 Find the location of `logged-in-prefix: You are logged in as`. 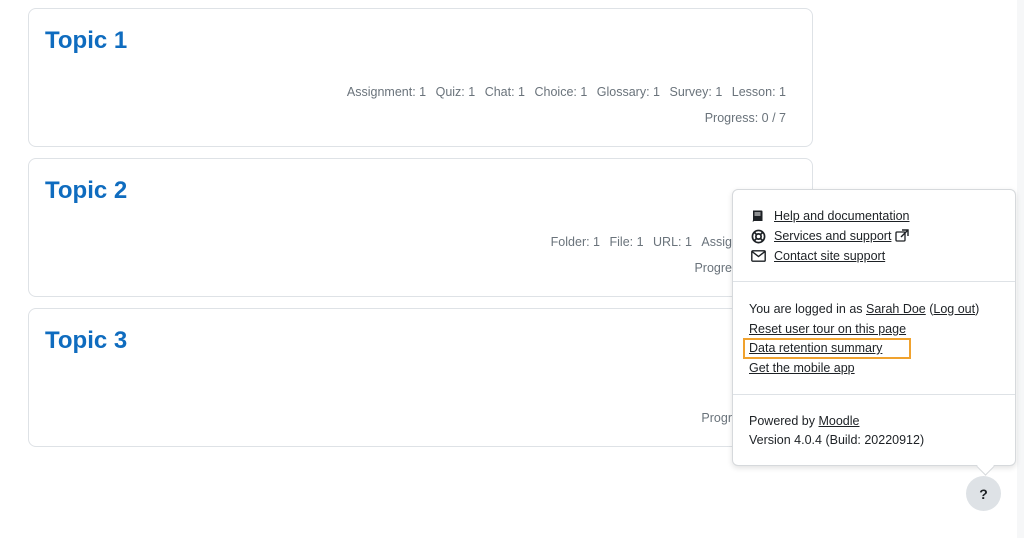

logged-in-prefix: You are logged in as is located at coordinates (807, 309).